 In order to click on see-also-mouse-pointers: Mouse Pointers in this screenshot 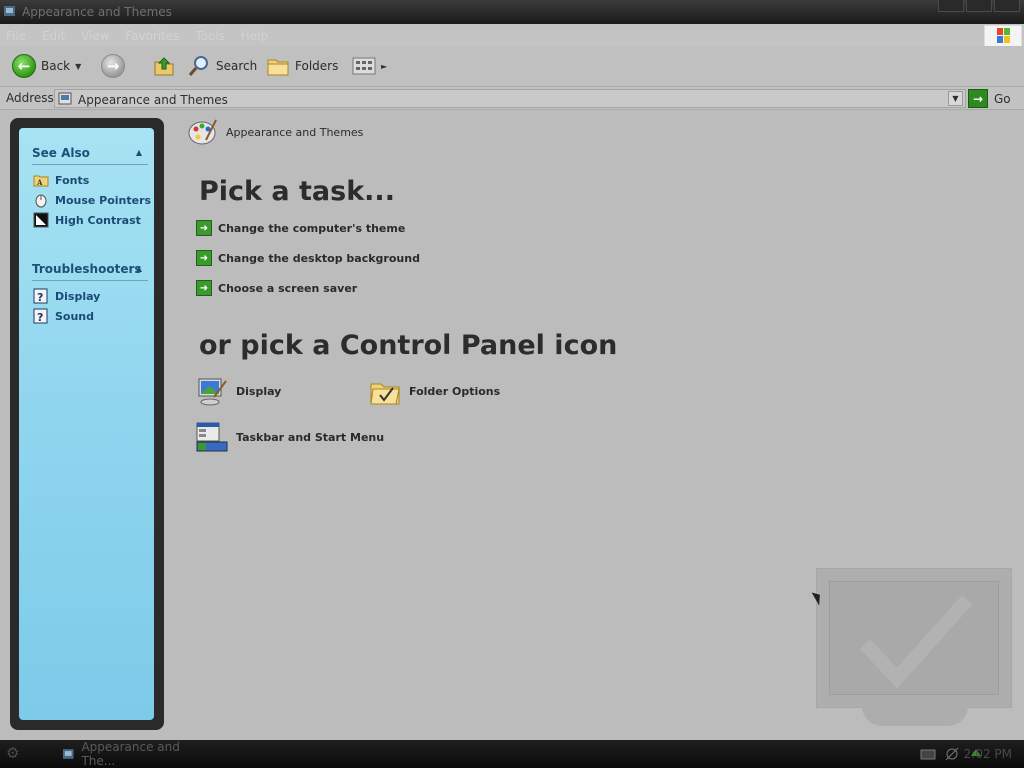, I will do `click(92, 200)`.